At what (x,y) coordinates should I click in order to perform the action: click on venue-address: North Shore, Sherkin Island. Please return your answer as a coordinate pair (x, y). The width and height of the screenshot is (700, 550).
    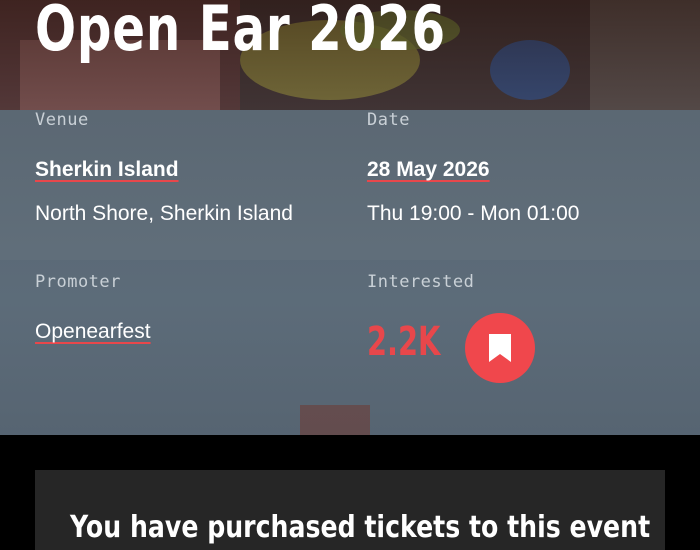
    Looking at the image, I should click on (164, 213).